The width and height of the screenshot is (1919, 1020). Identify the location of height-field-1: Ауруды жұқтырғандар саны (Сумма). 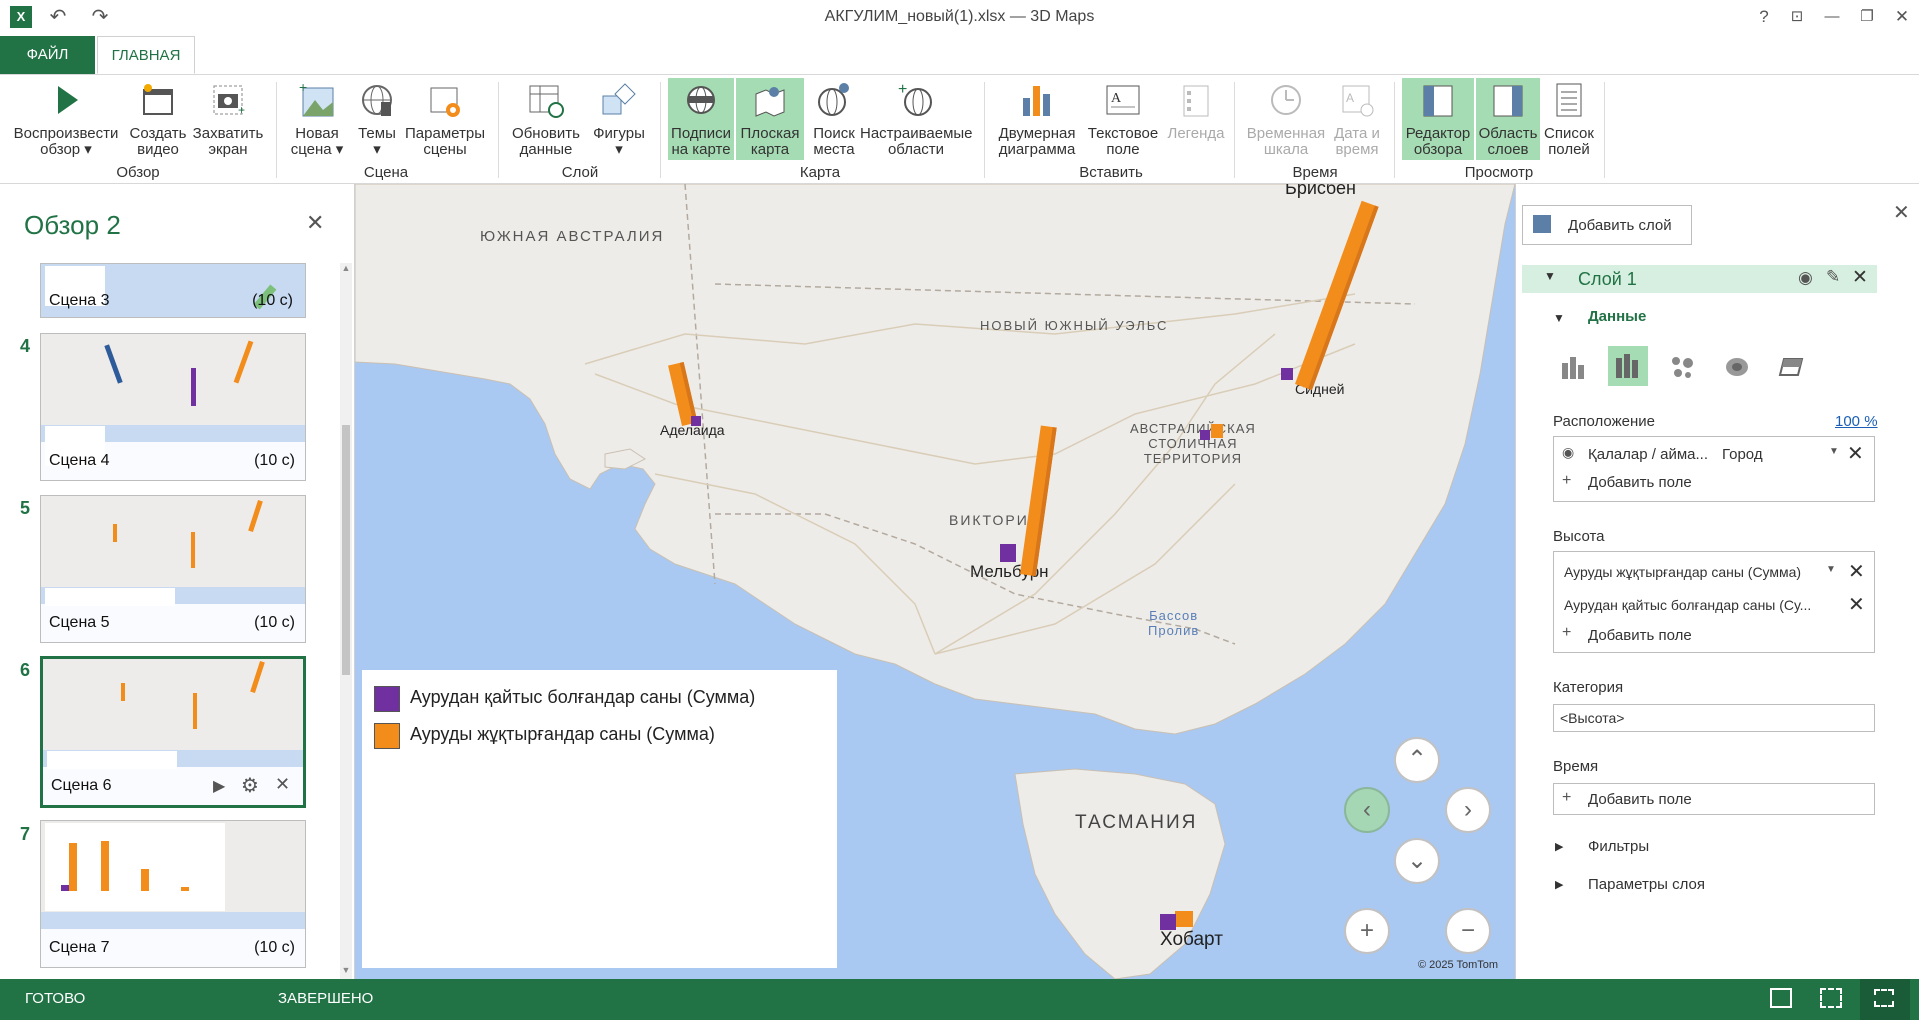
(1682, 572).